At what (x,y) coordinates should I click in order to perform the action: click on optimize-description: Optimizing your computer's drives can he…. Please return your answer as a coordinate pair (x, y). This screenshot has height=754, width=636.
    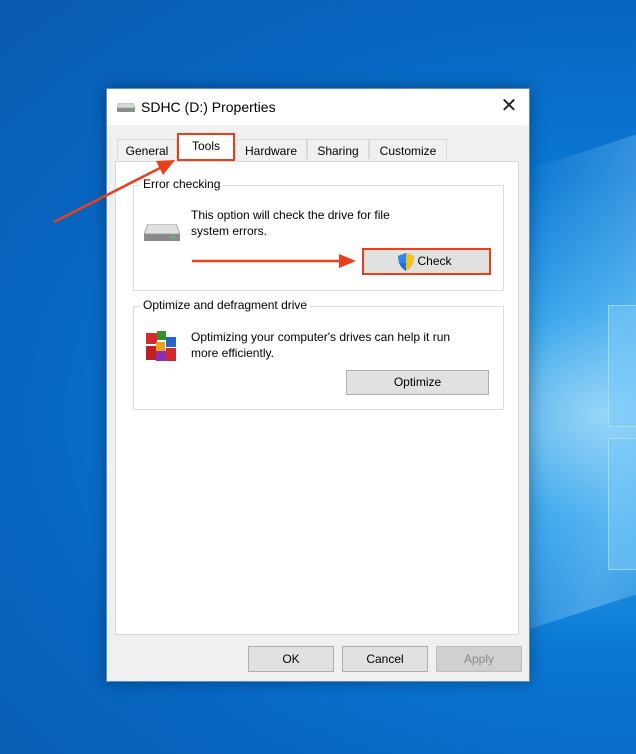
    Looking at the image, I should click on (320, 345).